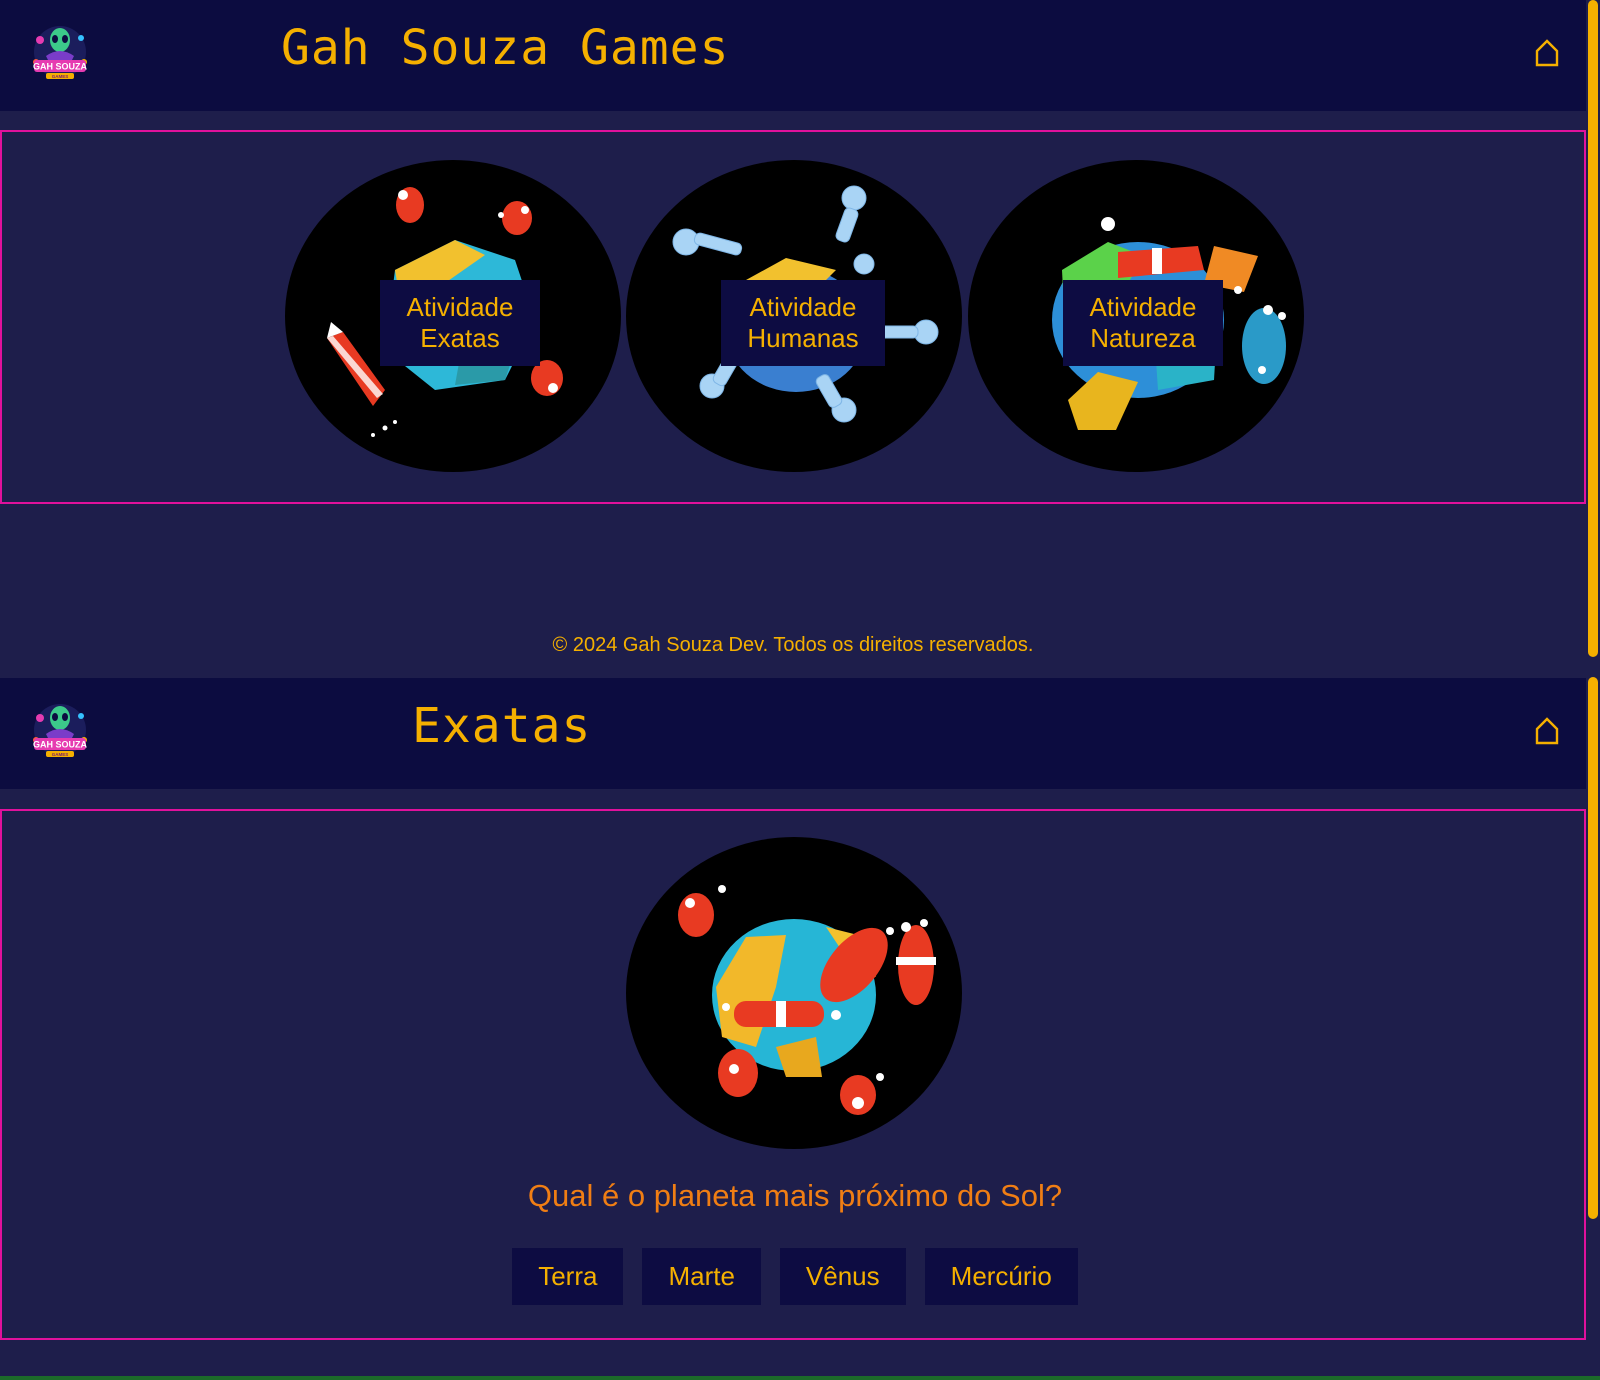  Describe the element at coordinates (460, 307) in the screenshot. I see `activity-exatas-label-1: Atividade` at that location.